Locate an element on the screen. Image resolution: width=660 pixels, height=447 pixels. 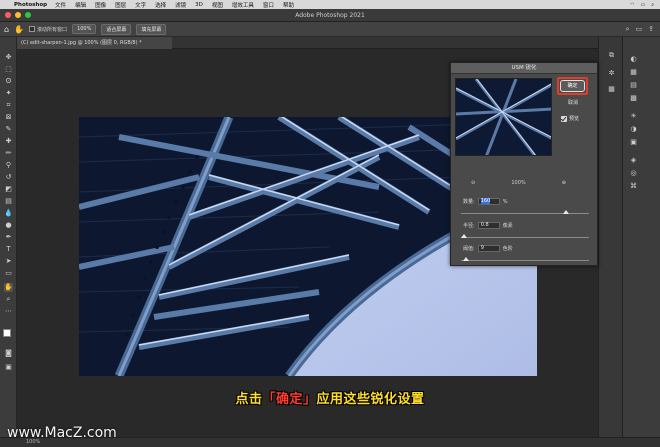
marquee-tool-icon: ⬚ is located at coordinates (8, 69).